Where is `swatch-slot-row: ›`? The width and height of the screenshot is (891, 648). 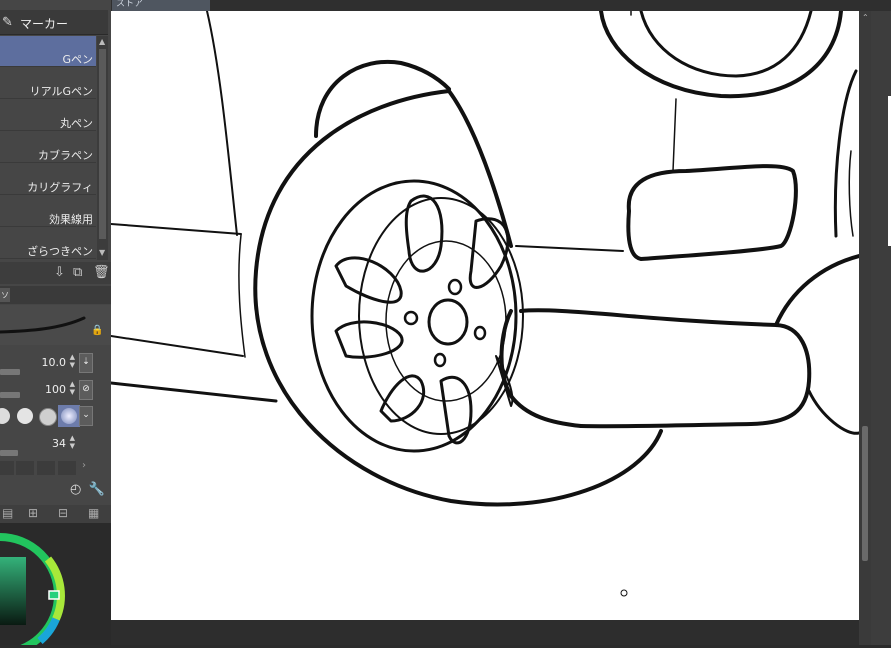 swatch-slot-row: › is located at coordinates (48, 468).